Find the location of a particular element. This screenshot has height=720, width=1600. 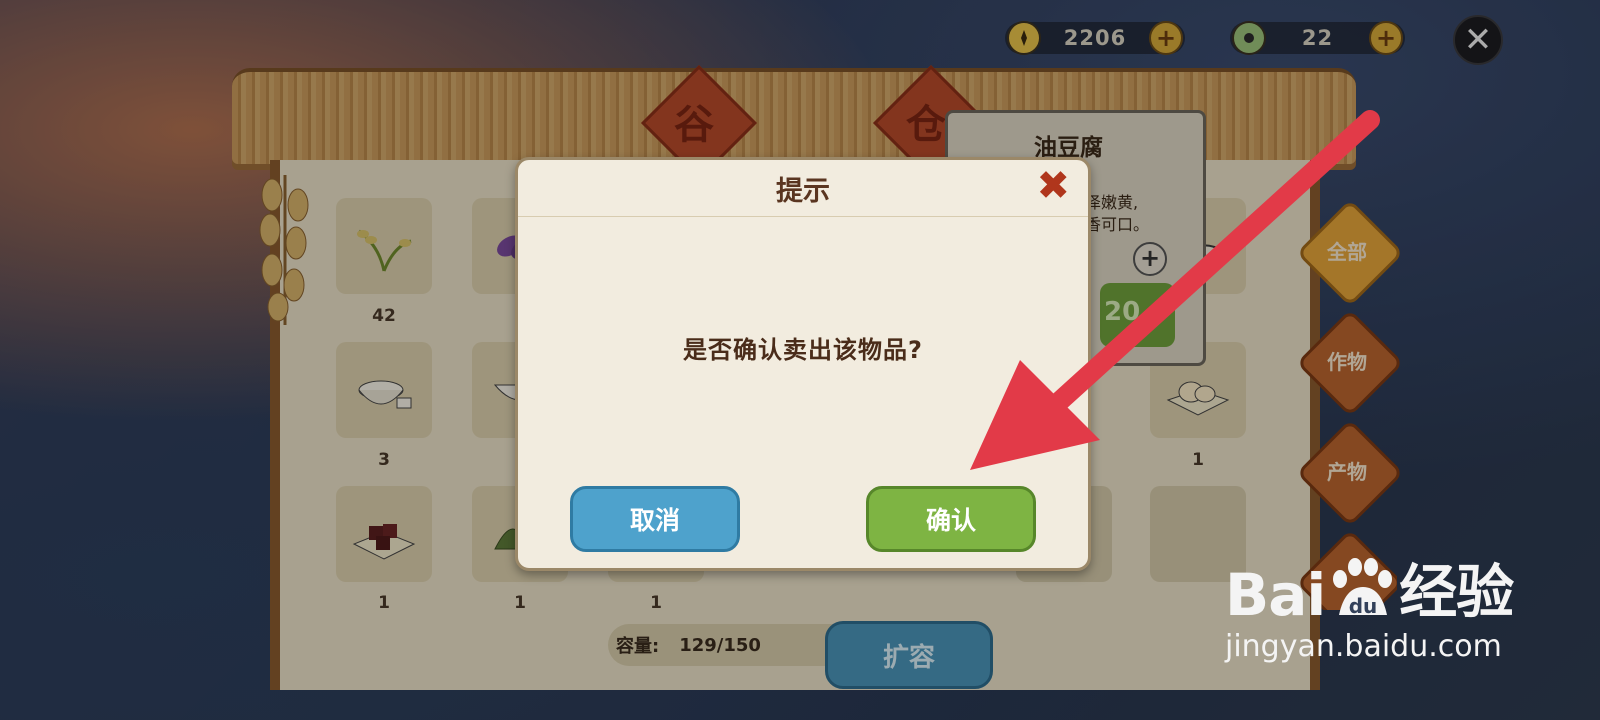

watermark: Bai du 经验 jingyan.baidu.com is located at coordinates (1369, 604).